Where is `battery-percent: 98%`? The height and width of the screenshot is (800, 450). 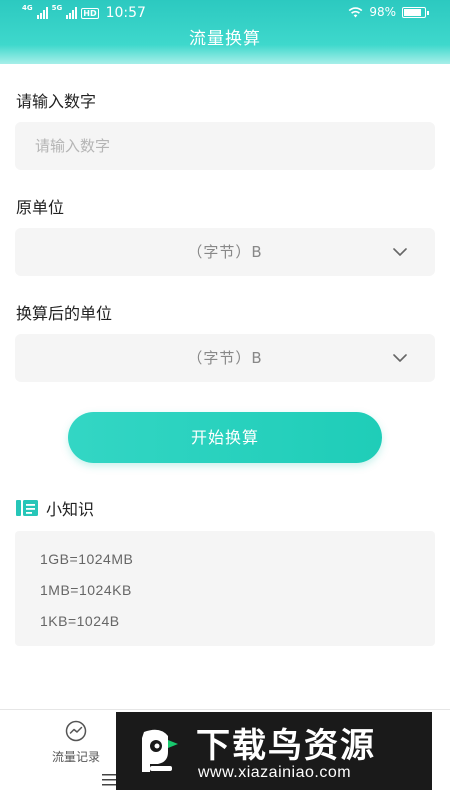 battery-percent: 98% is located at coordinates (382, 12).